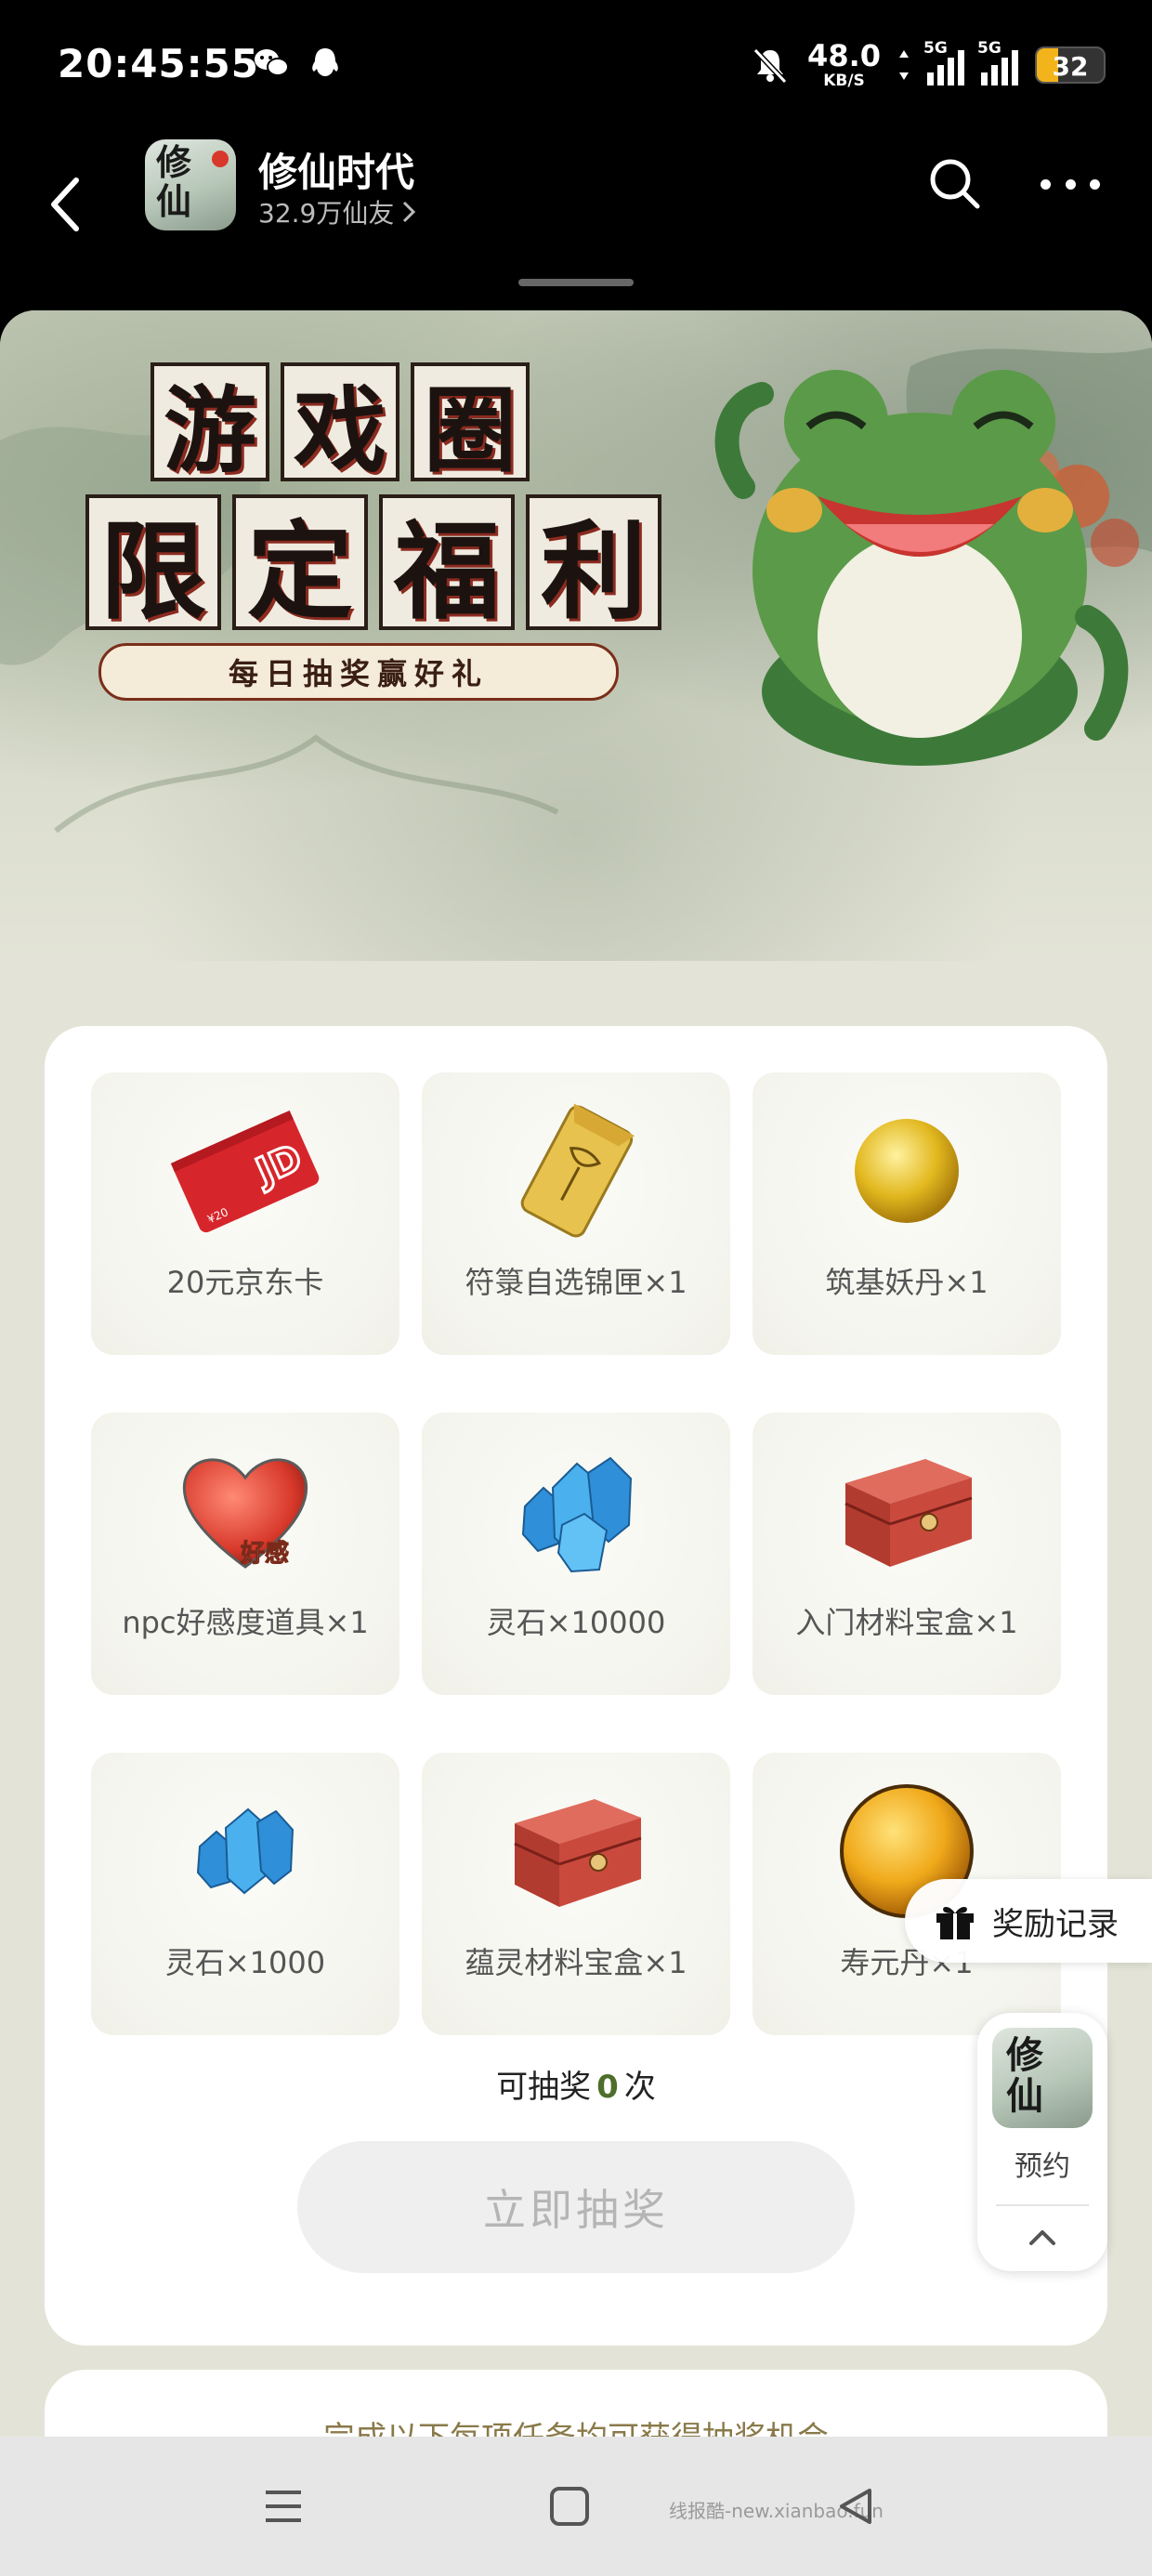 Image resolution: width=1152 pixels, height=2576 pixels. Describe the element at coordinates (904, 65) in the screenshot. I see `data-arrows-icon` at that location.